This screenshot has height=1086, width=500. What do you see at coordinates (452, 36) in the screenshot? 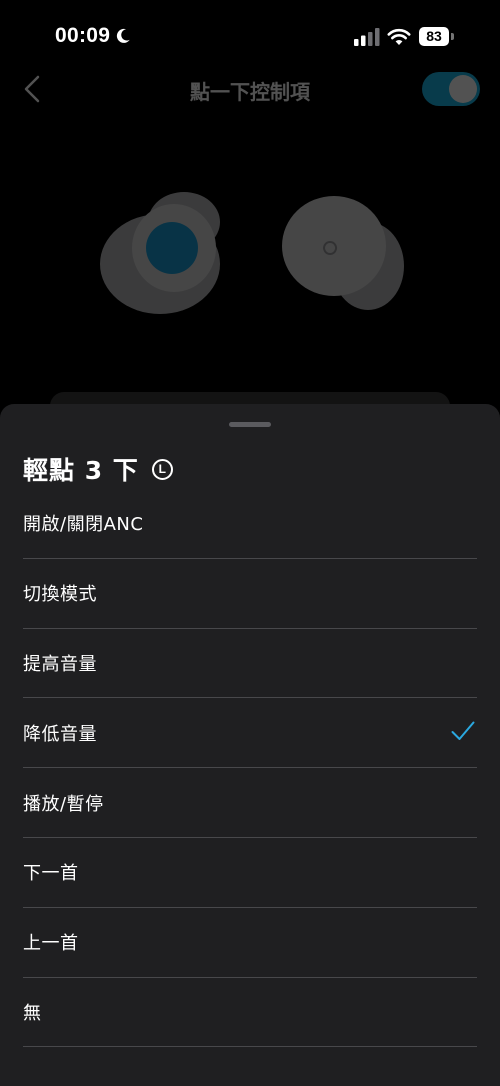
I see `battery-cap` at bounding box center [452, 36].